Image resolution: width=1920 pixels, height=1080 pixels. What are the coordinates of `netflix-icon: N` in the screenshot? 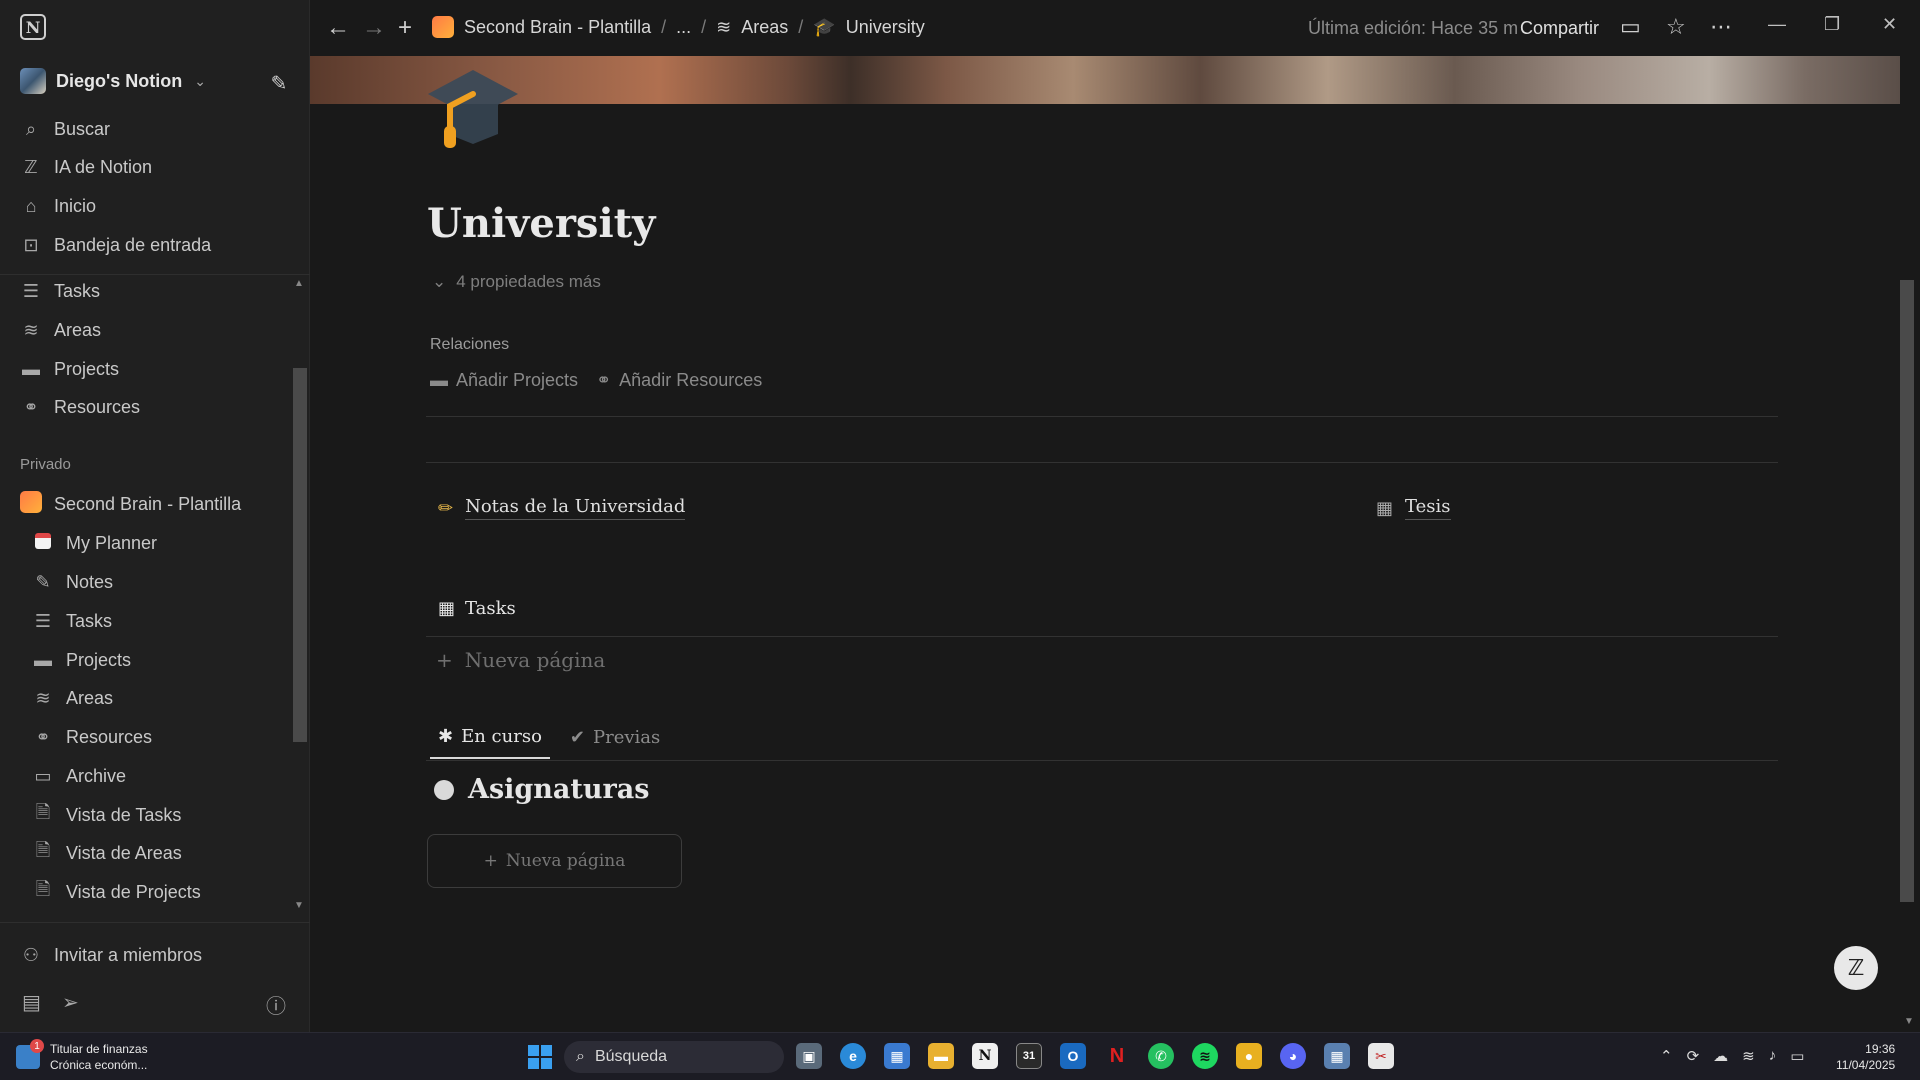 It's located at (1117, 1056).